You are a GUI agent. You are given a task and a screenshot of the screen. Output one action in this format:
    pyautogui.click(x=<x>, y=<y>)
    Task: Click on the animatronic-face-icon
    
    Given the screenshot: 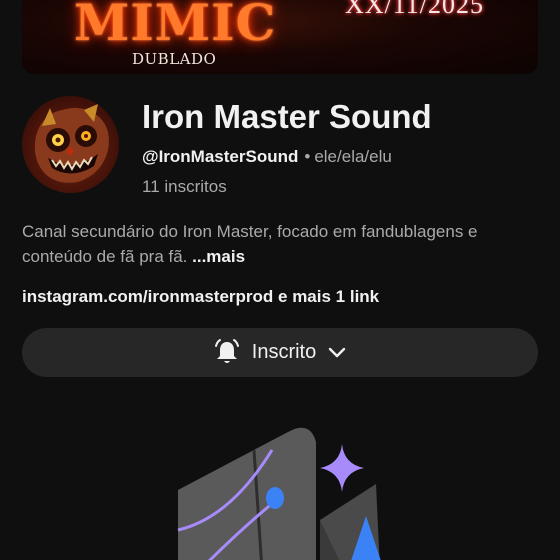 What is the action you would take?
    pyautogui.click(x=71, y=143)
    